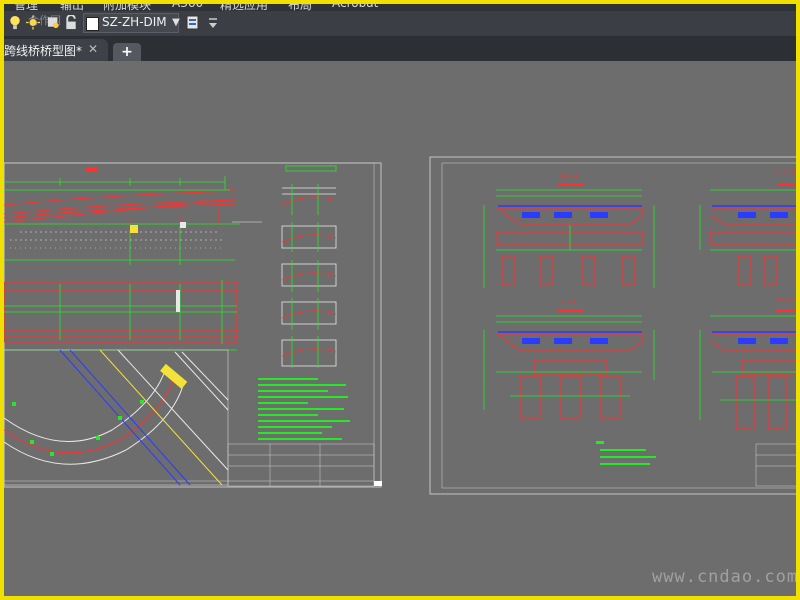 This screenshot has height=600, width=800. Describe the element at coordinates (174, 376) in the screenshot. I see `bridge-deck-highlight` at that location.